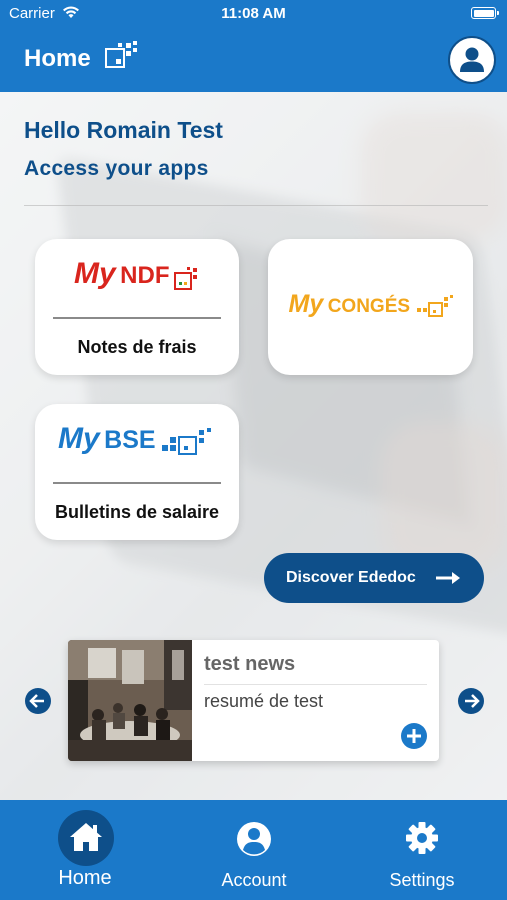  I want to click on discover-label: Discover Ededoc, so click(351, 577).